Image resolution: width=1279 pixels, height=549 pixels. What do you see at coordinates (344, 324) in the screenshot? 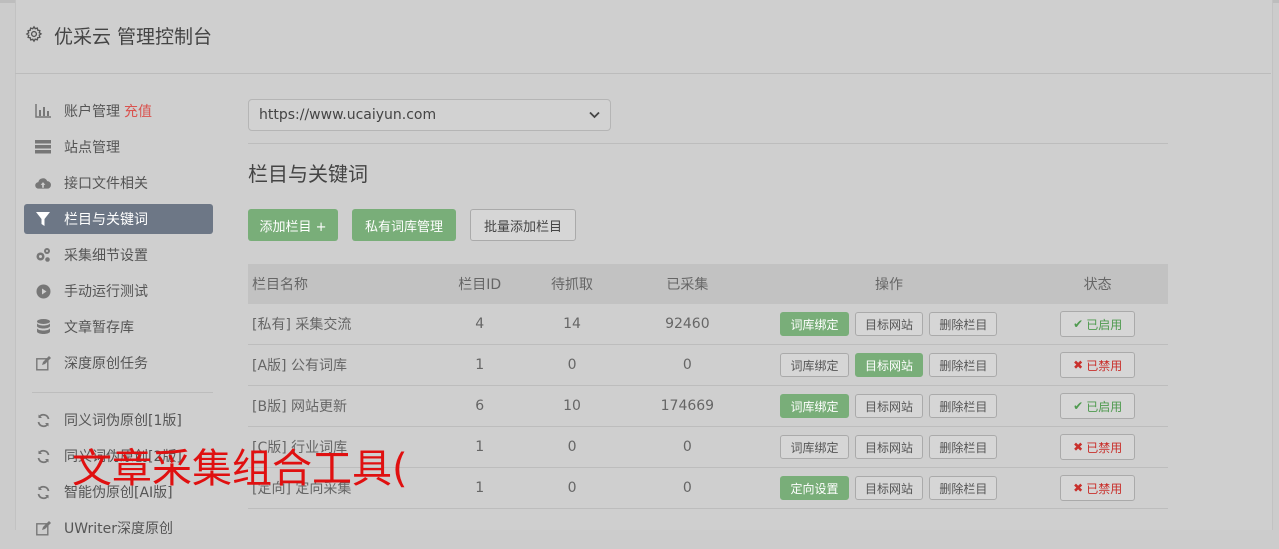
I see `column-name-cell: [私有] 采集交流` at bounding box center [344, 324].